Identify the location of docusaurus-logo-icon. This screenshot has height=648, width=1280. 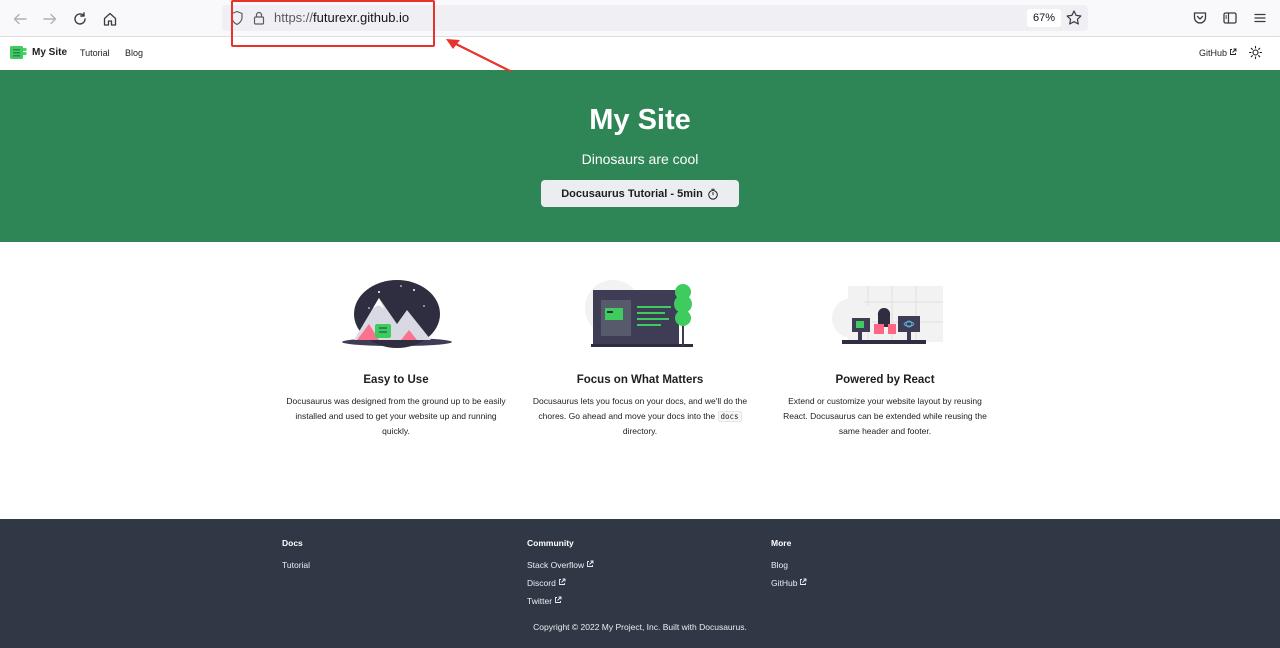
(18, 52).